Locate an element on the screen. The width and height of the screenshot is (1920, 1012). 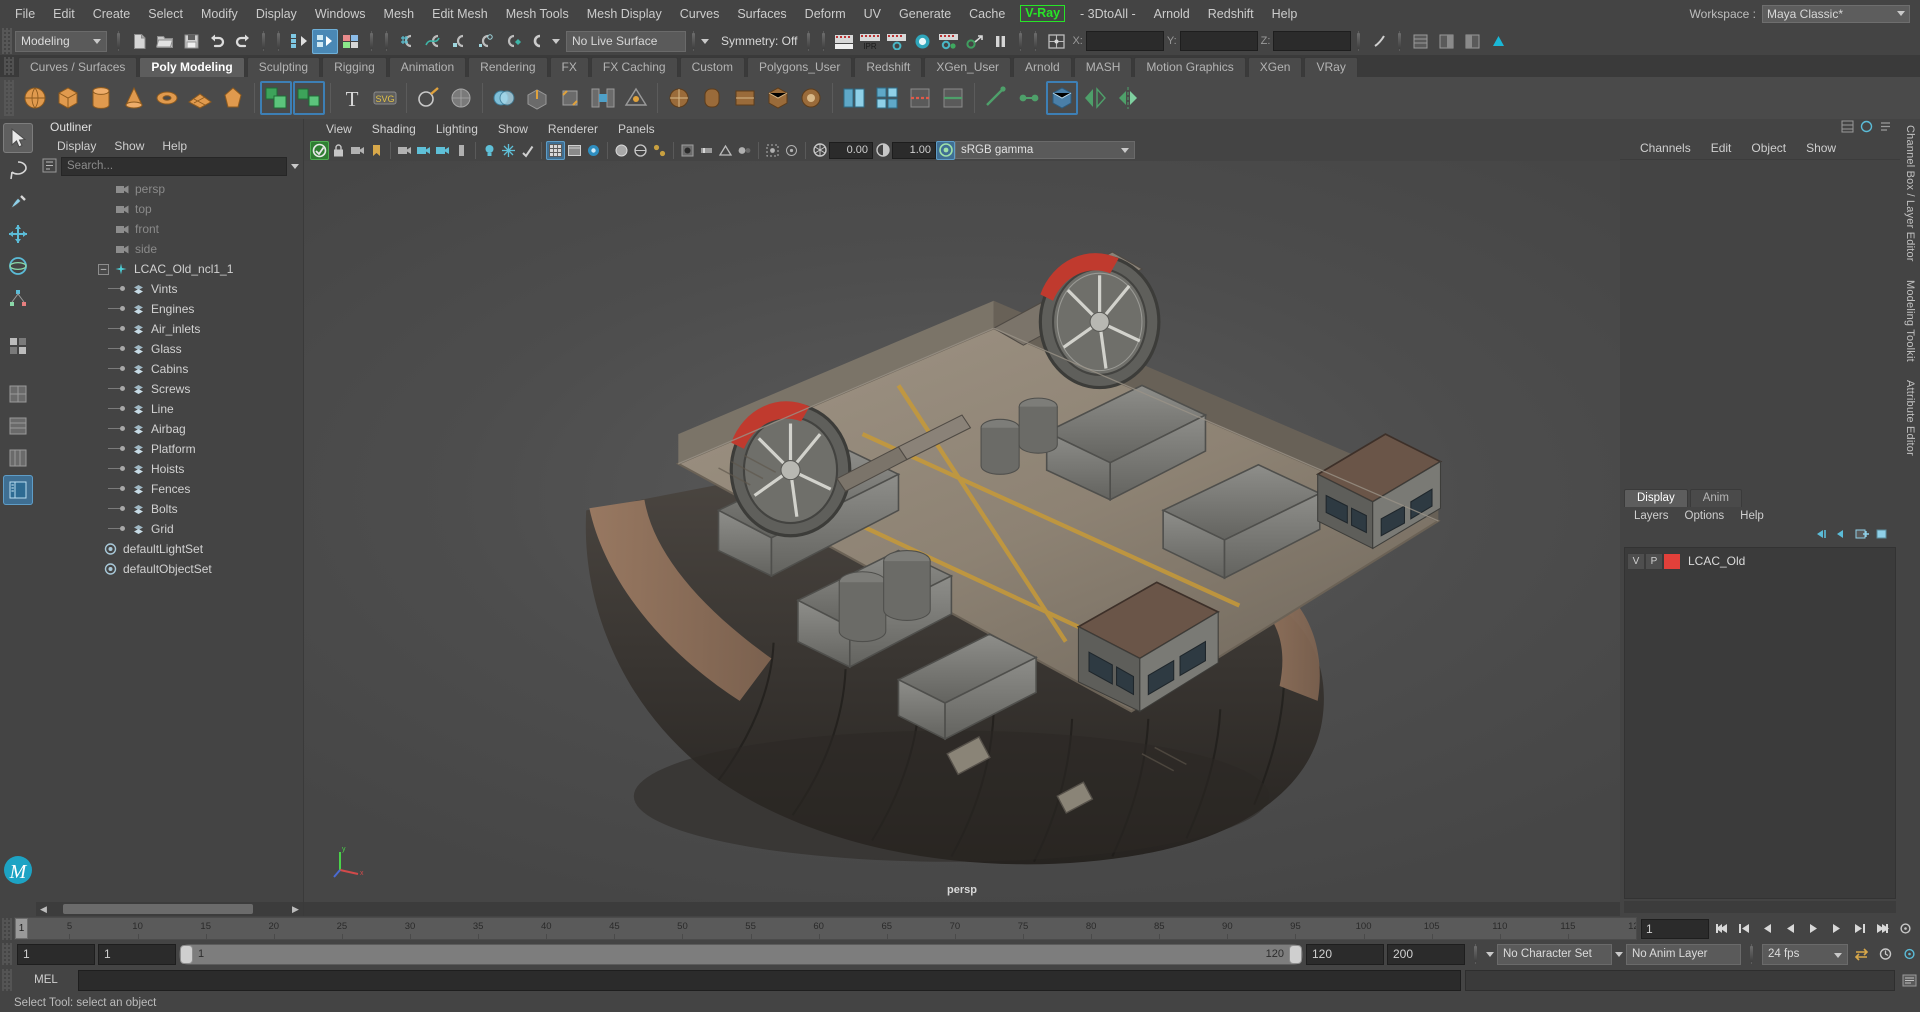
viewport-menu-show: Show is located at coordinates (513, 129).